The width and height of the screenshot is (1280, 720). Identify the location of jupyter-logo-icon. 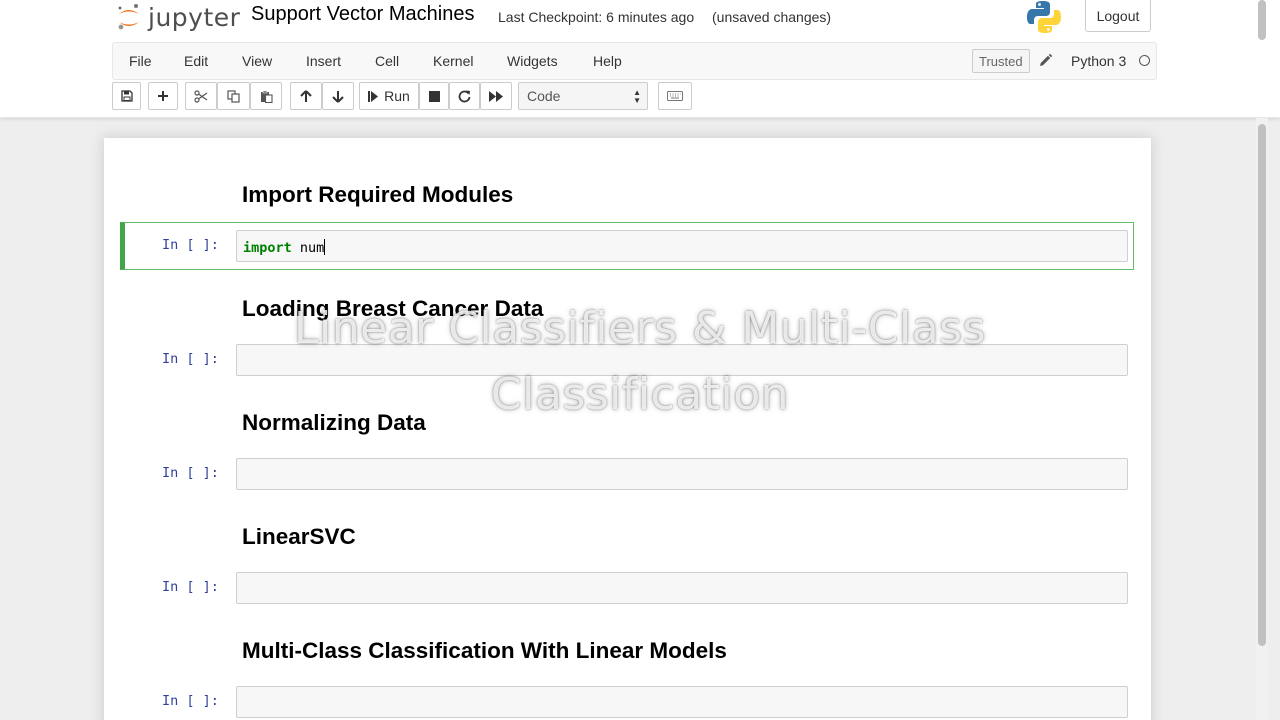
(128, 17).